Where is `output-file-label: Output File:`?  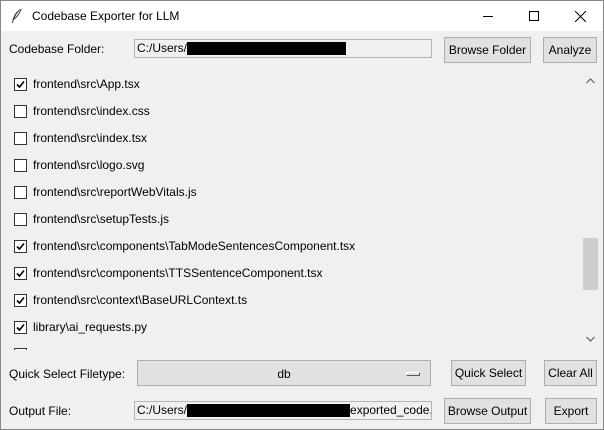
output-file-label: Output File: is located at coordinates (40, 411).